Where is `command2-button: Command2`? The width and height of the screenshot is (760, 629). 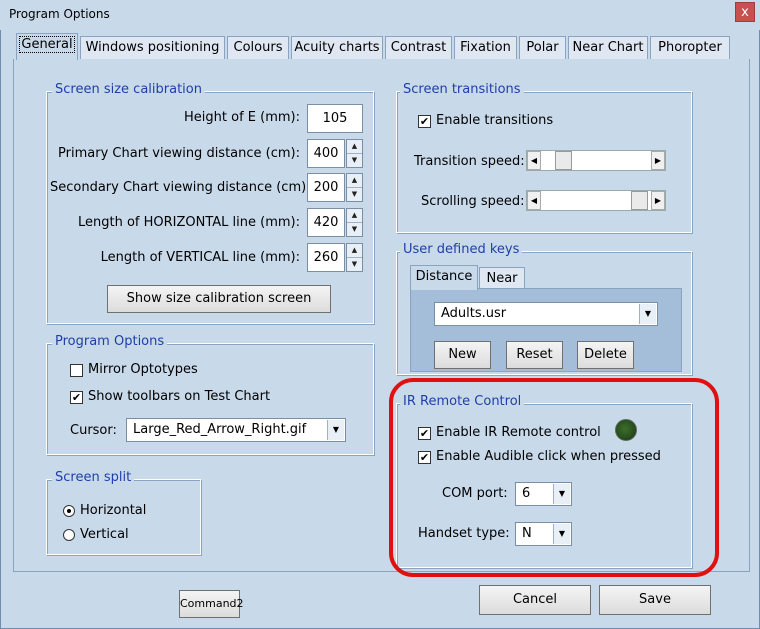
command2-button: Command2 is located at coordinates (211, 604).